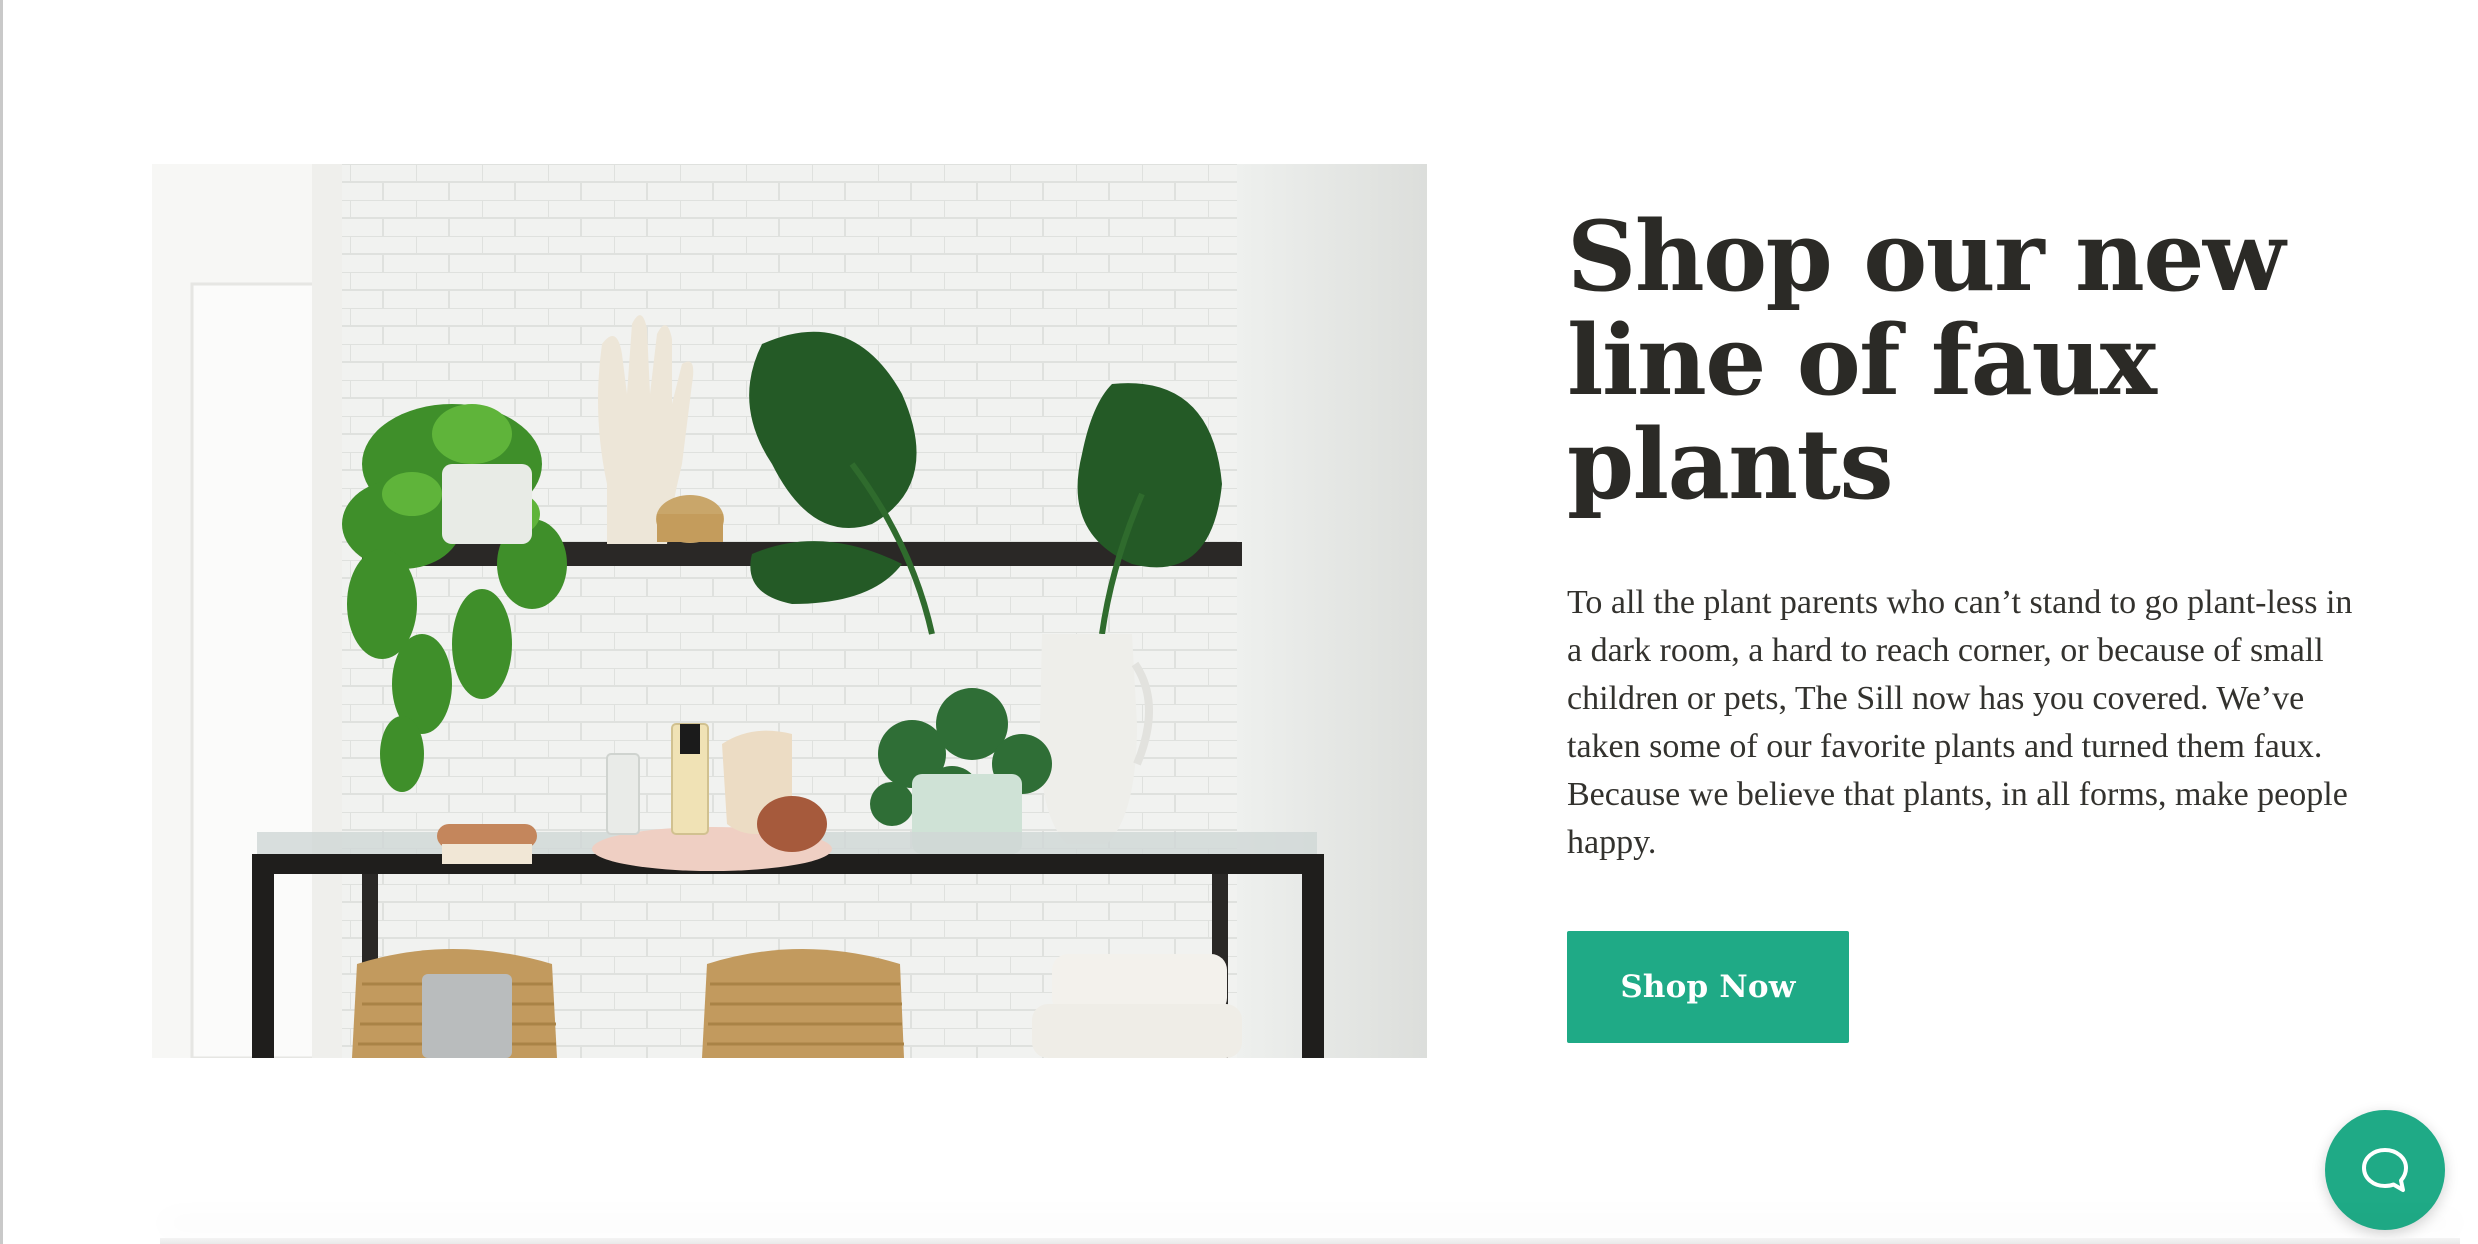 The height and width of the screenshot is (1244, 2478). What do you see at coordinates (1708, 987) in the screenshot?
I see `shop-now-button: Shop Now` at bounding box center [1708, 987].